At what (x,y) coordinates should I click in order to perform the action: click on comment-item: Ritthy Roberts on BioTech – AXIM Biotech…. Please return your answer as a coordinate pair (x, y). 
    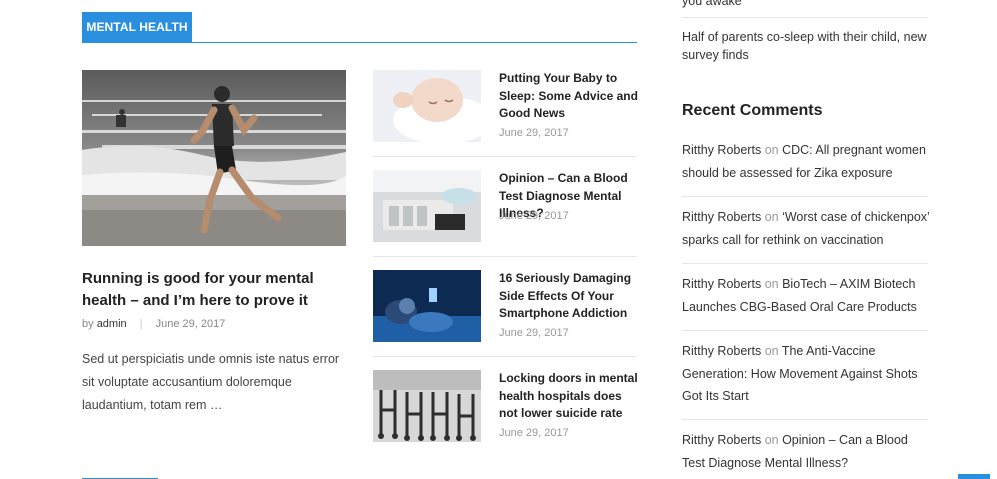
    Looking at the image, I should click on (807, 295).